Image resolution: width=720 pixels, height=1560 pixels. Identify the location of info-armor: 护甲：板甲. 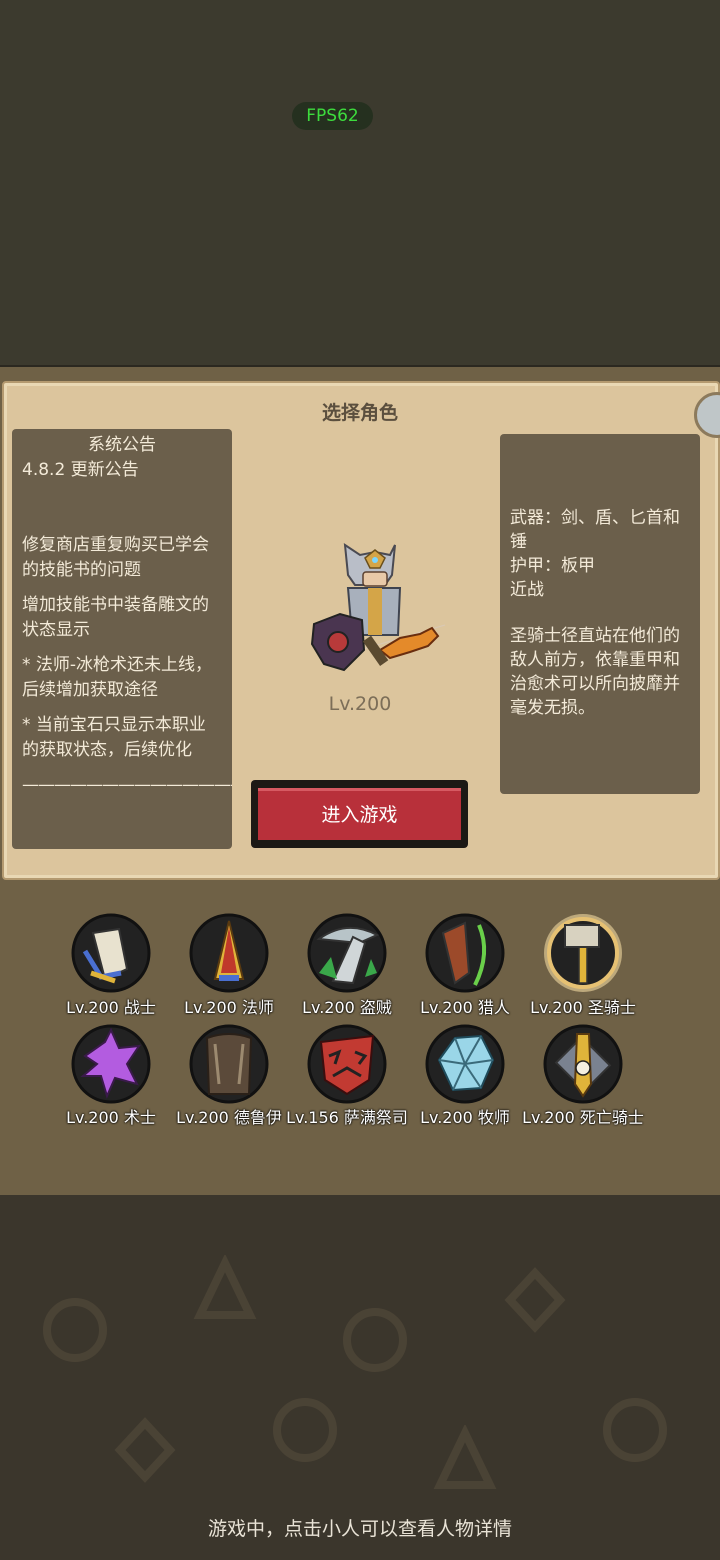
(552, 566).